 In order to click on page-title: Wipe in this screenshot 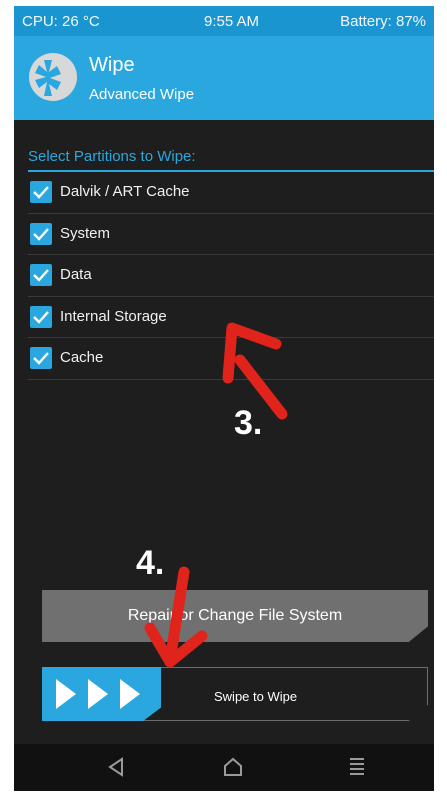, I will do `click(112, 65)`.